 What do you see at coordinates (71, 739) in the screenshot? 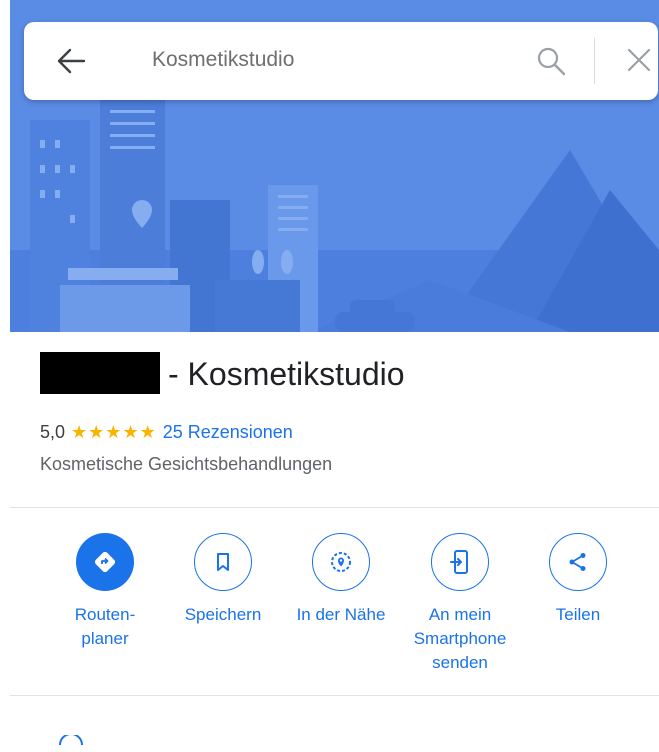
I see `partial-icon` at bounding box center [71, 739].